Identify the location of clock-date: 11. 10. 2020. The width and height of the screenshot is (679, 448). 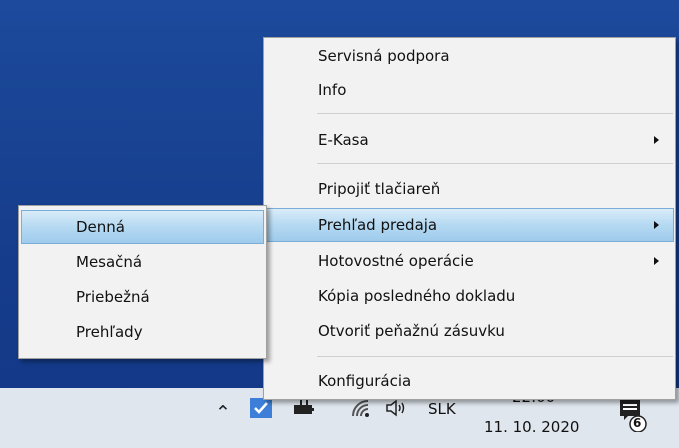
(531, 427).